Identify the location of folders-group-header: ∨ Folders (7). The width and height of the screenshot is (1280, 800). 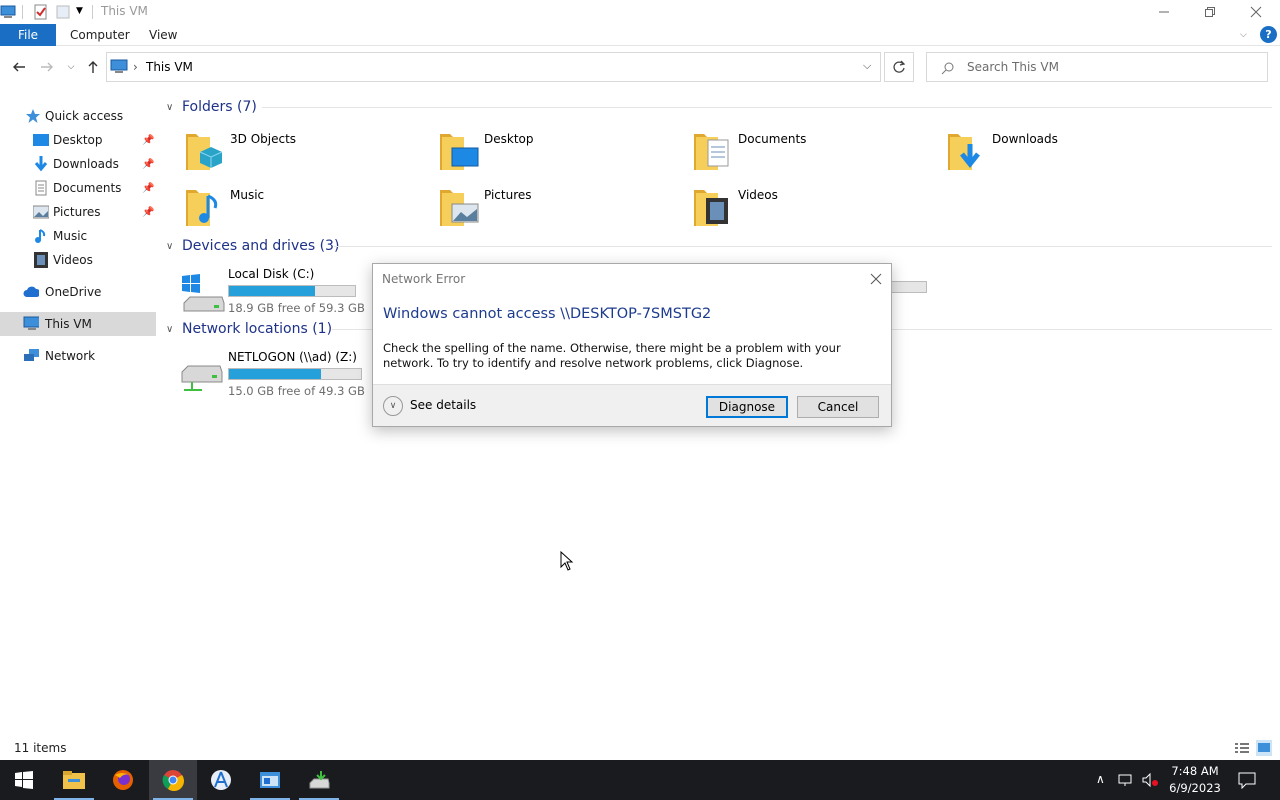
(211, 107).